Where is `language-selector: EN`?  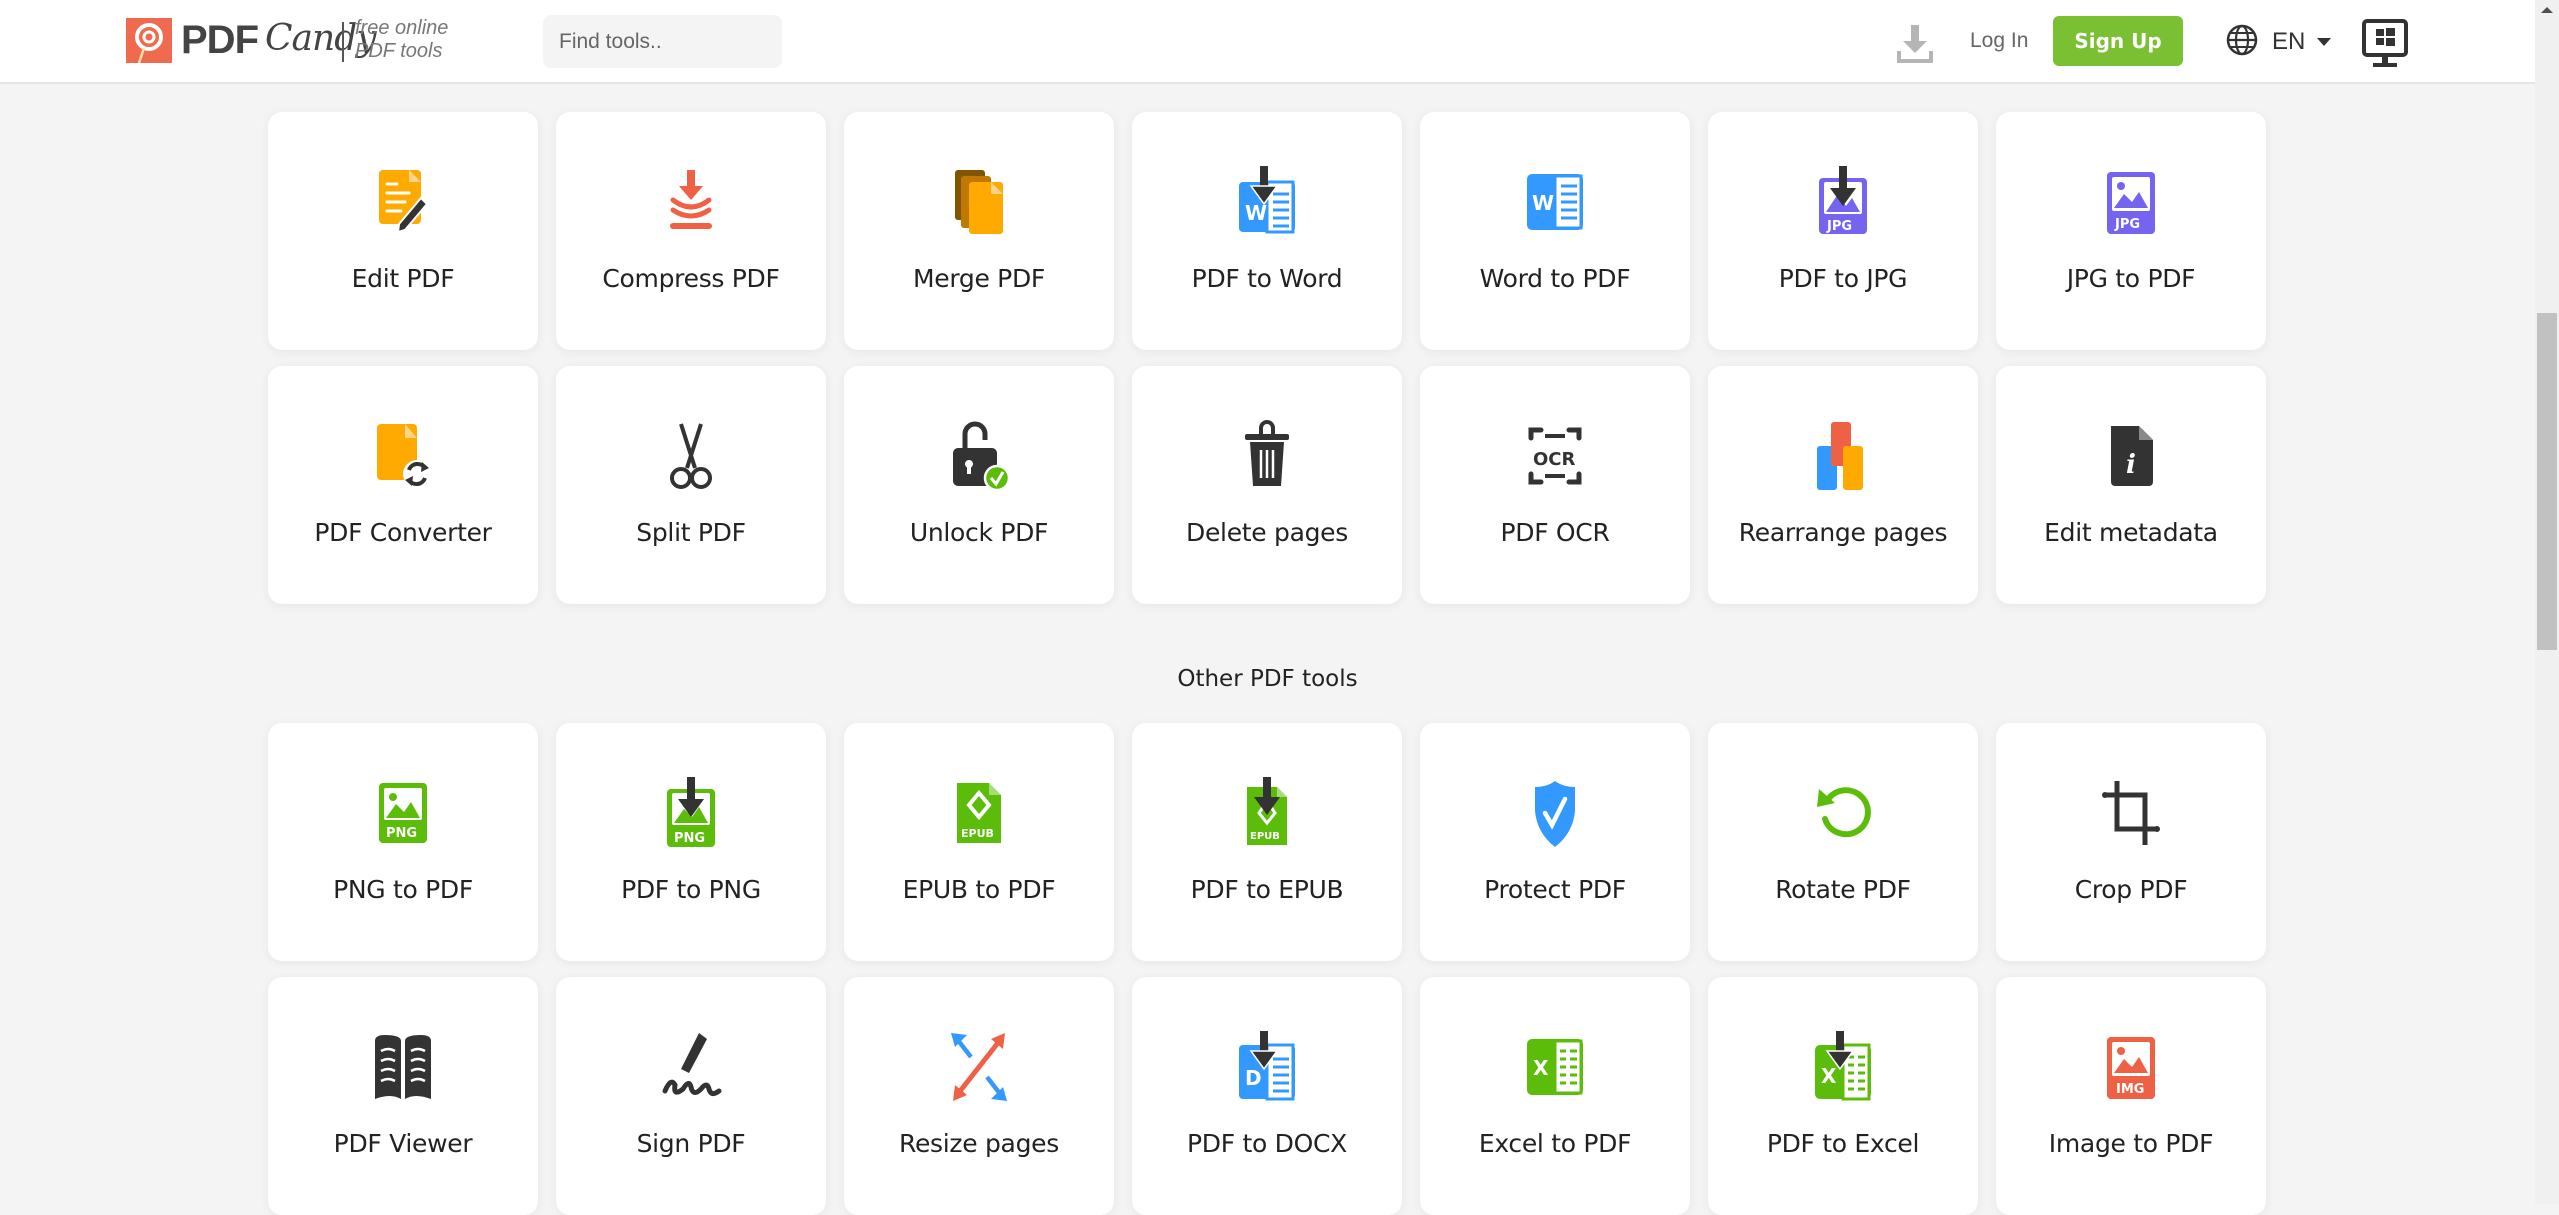
language-selector: EN is located at coordinates (2279, 42).